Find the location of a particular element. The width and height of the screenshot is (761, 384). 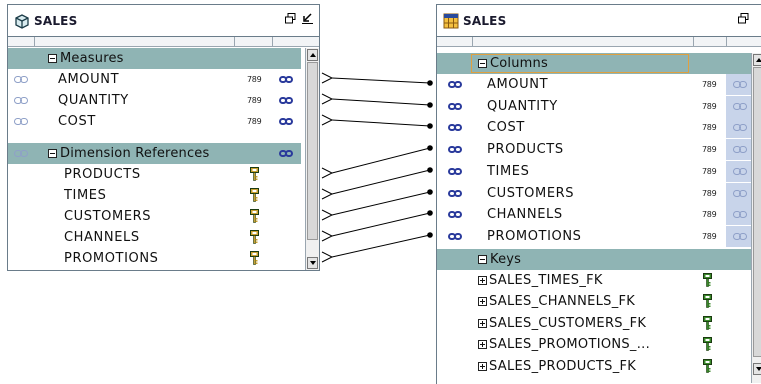

dimension-reference-label: TIMES is located at coordinates (85, 195).